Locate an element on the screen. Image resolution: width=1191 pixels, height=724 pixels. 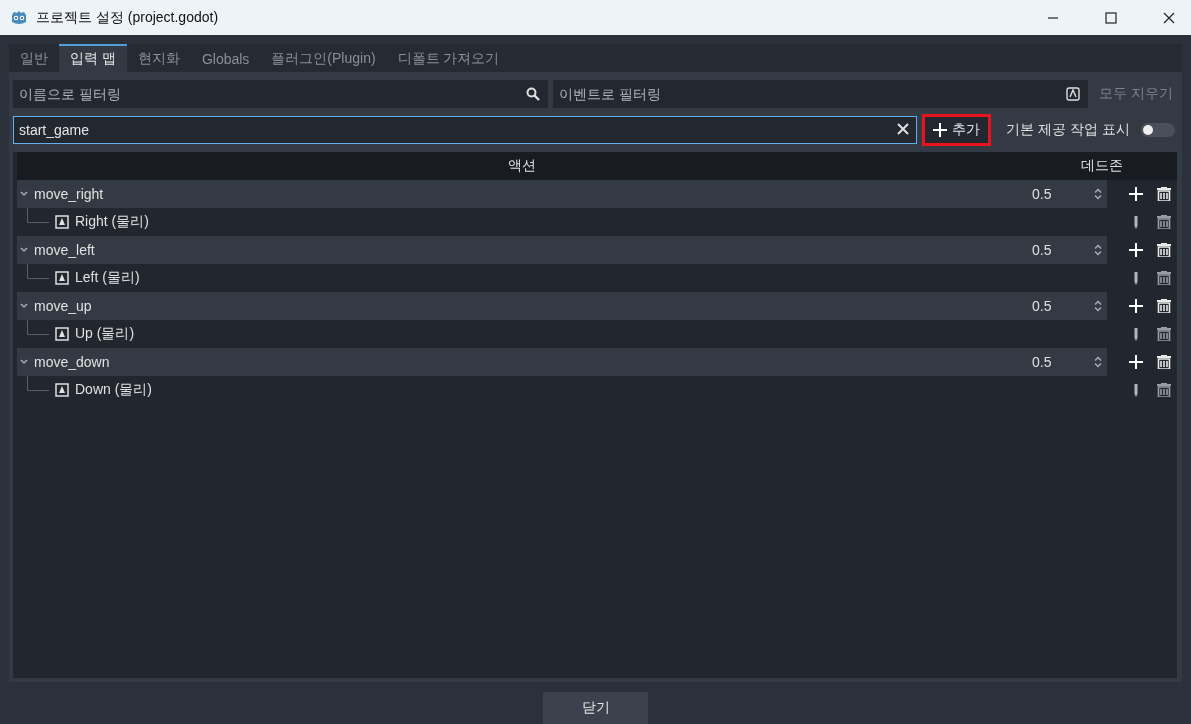
event-name: Right (물리) is located at coordinates (112, 222).